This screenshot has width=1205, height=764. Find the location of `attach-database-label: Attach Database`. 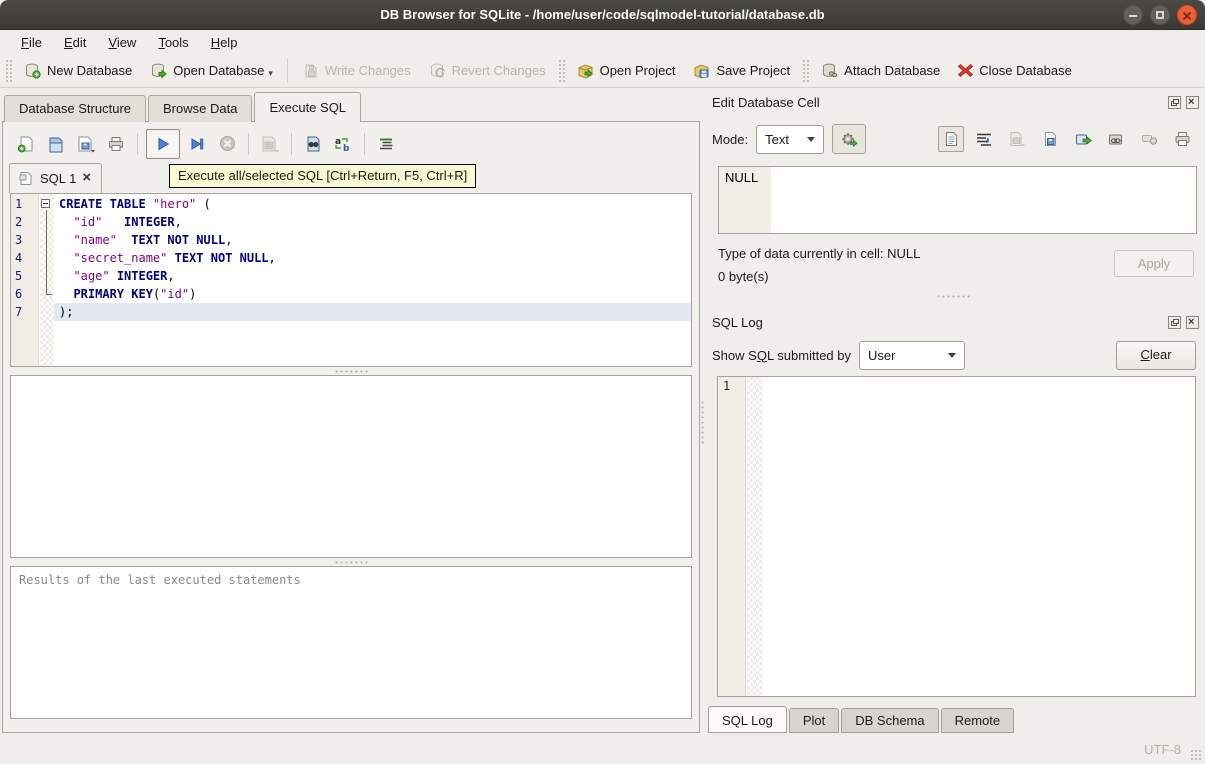

attach-database-label: Attach Database is located at coordinates (892, 70).